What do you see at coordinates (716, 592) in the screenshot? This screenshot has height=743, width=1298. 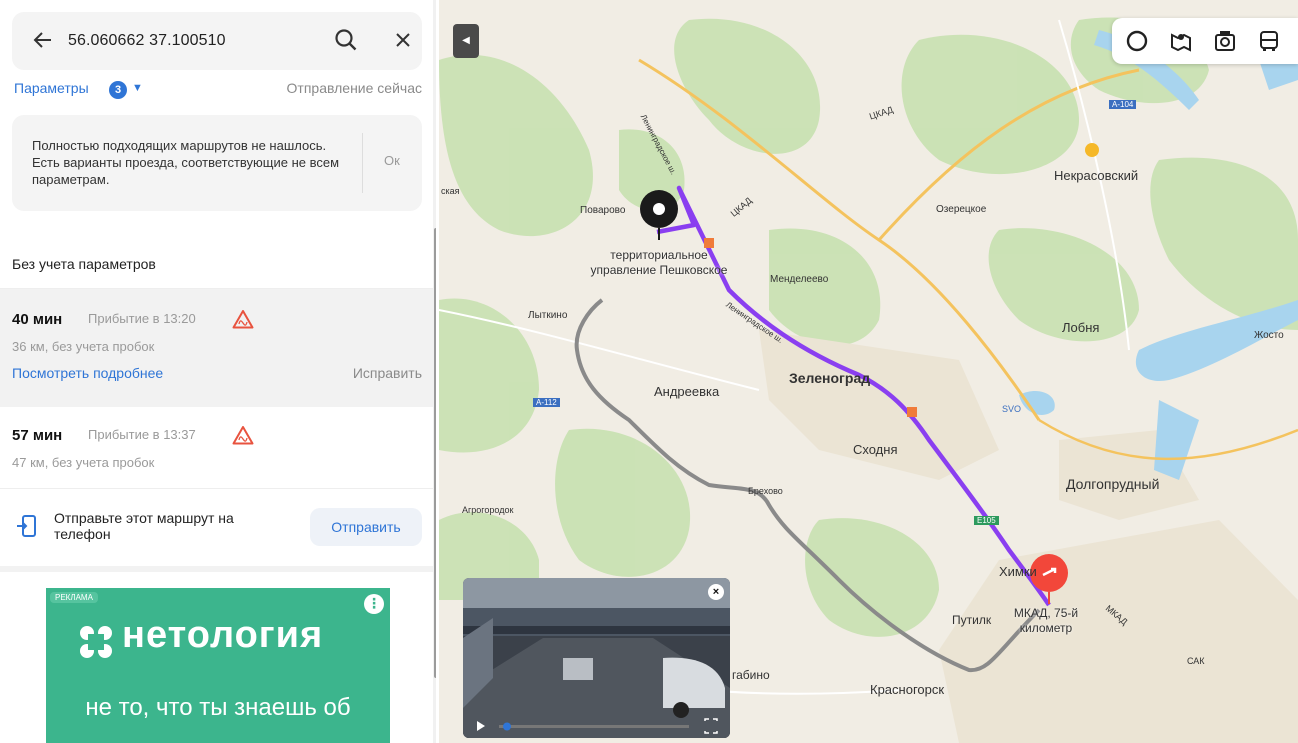 I see `close-icon: ×` at bounding box center [716, 592].